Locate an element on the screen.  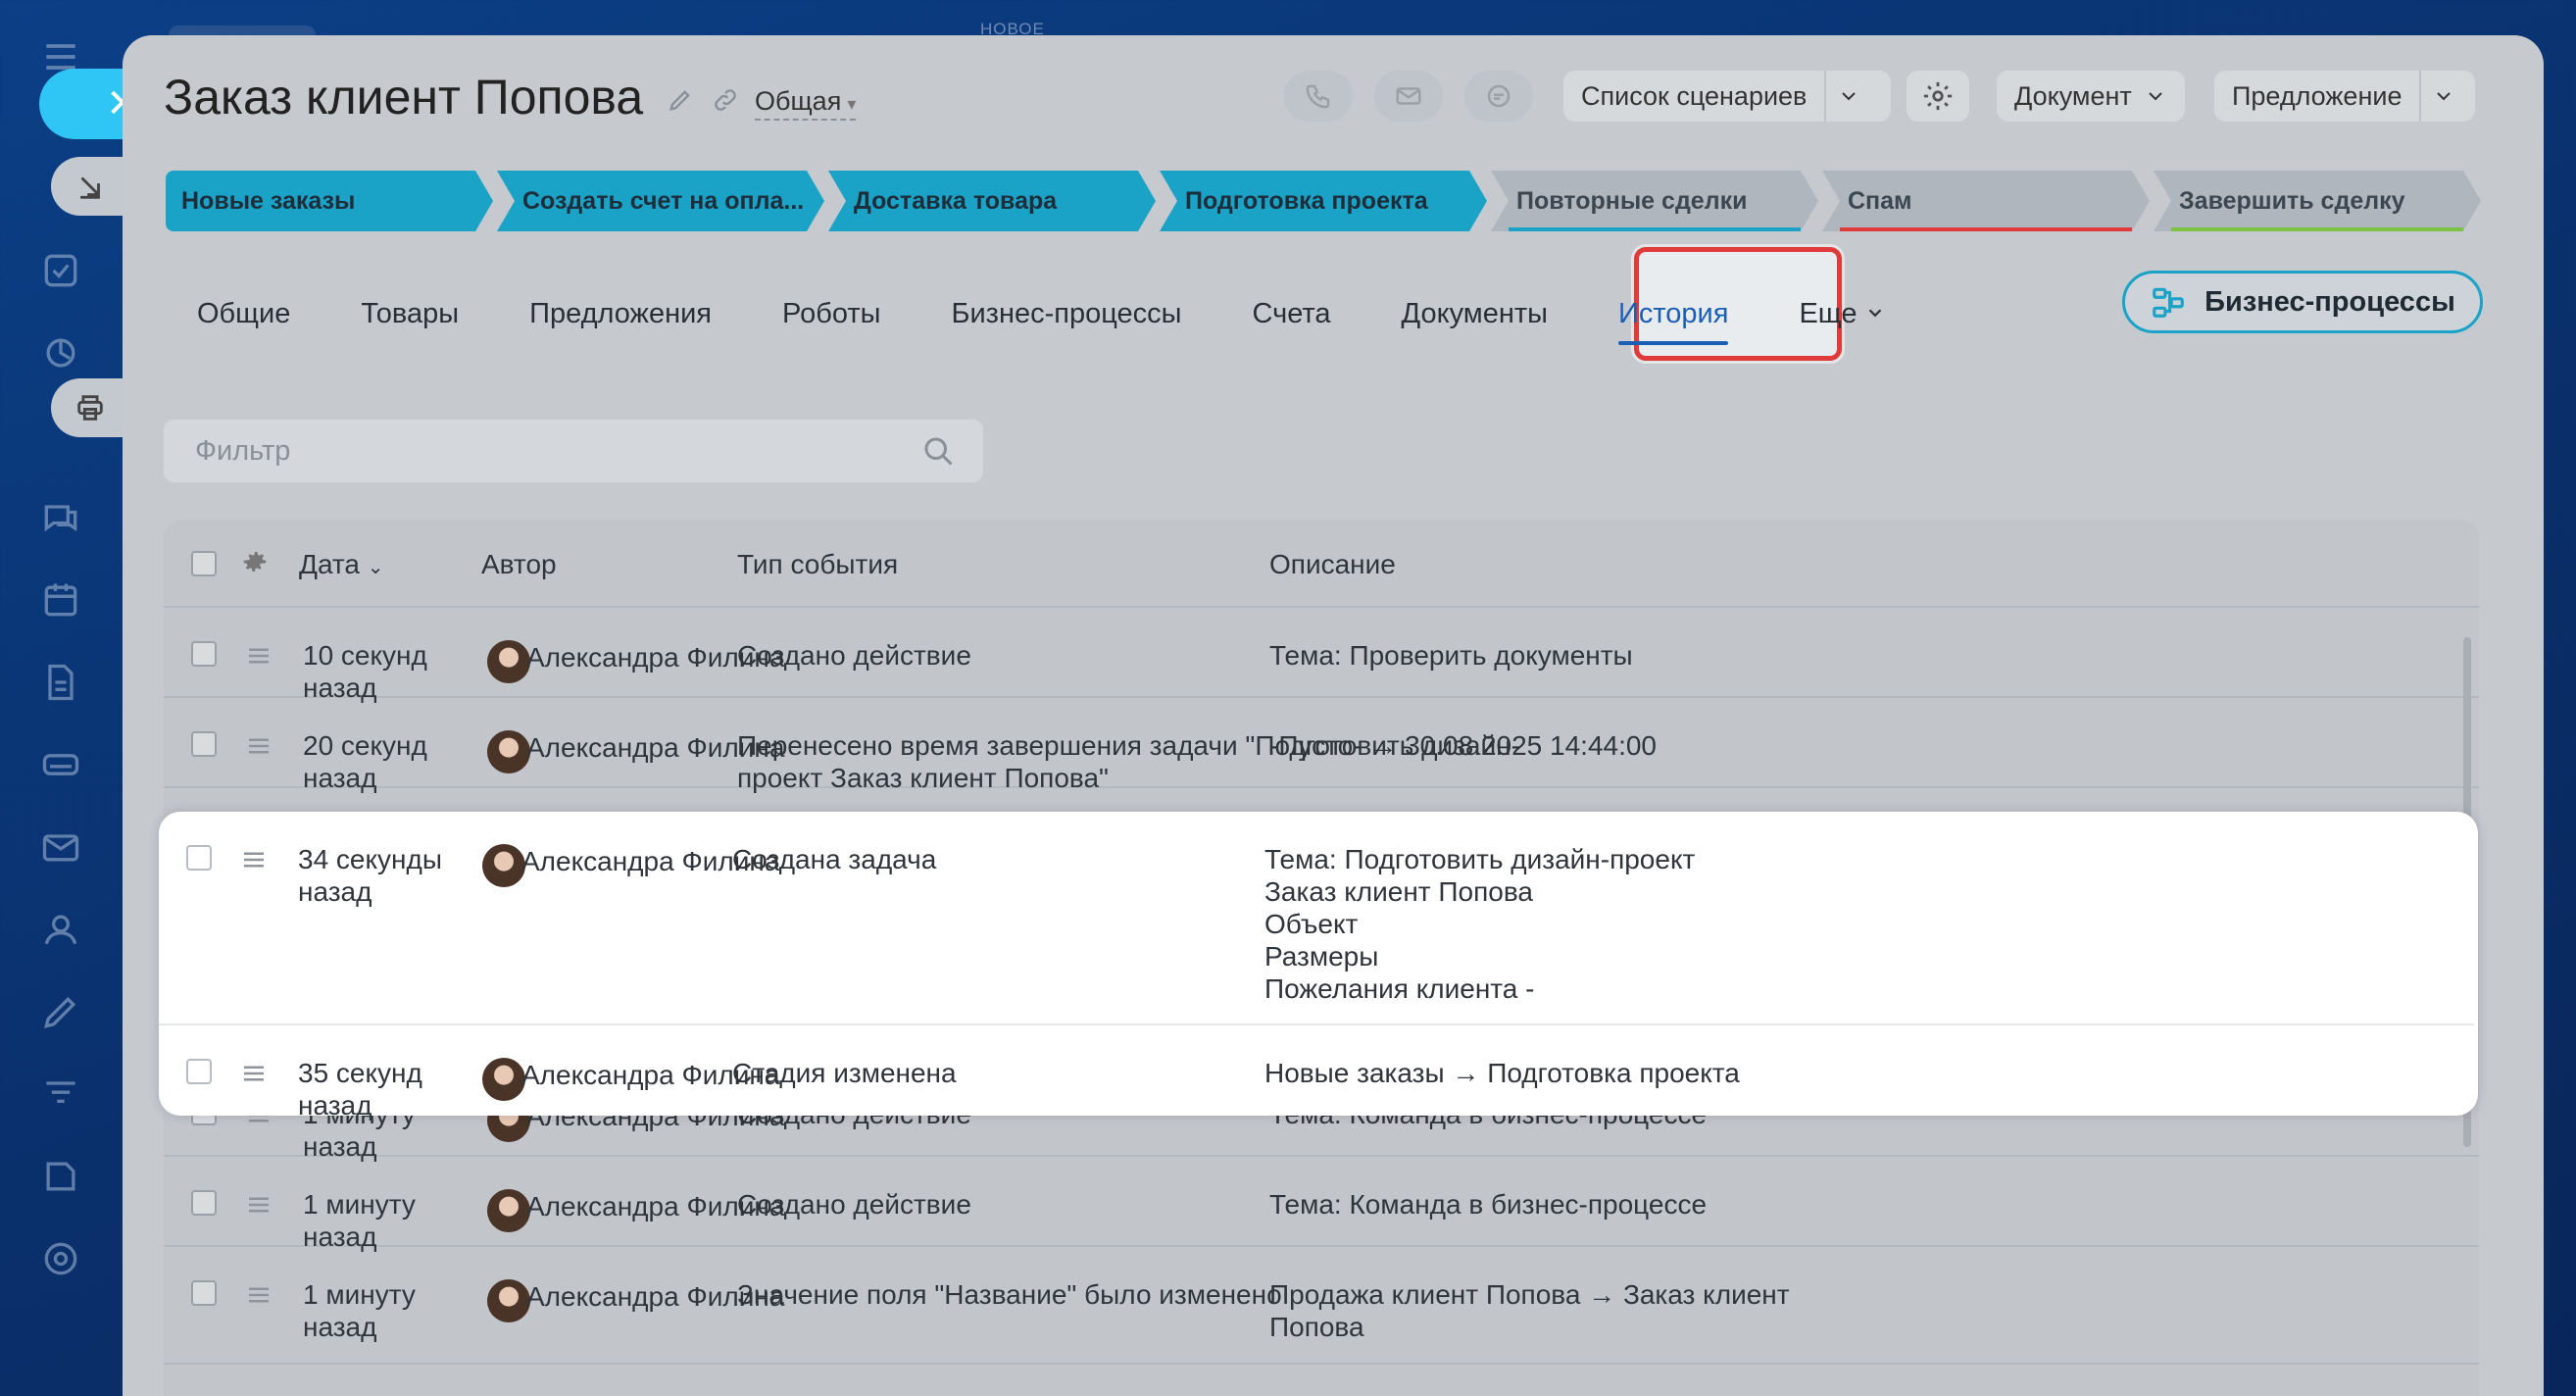
email-button is located at coordinates (1408, 96).